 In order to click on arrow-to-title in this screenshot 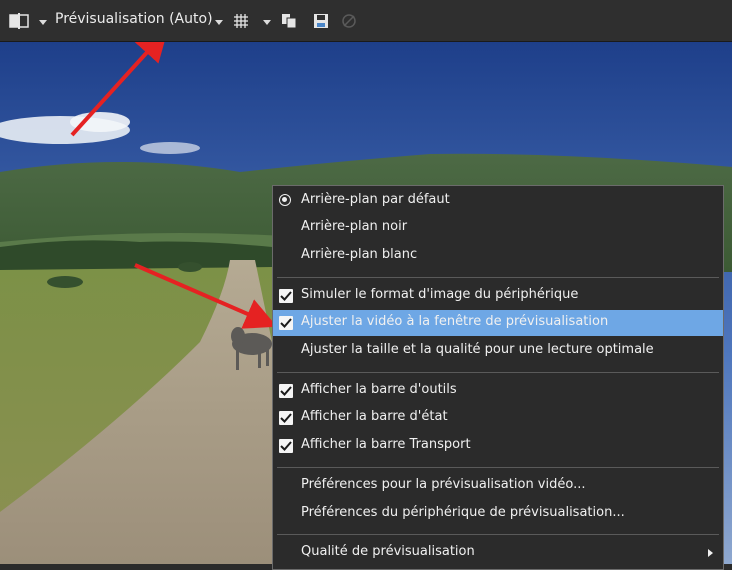, I will do `click(119, 89)`.